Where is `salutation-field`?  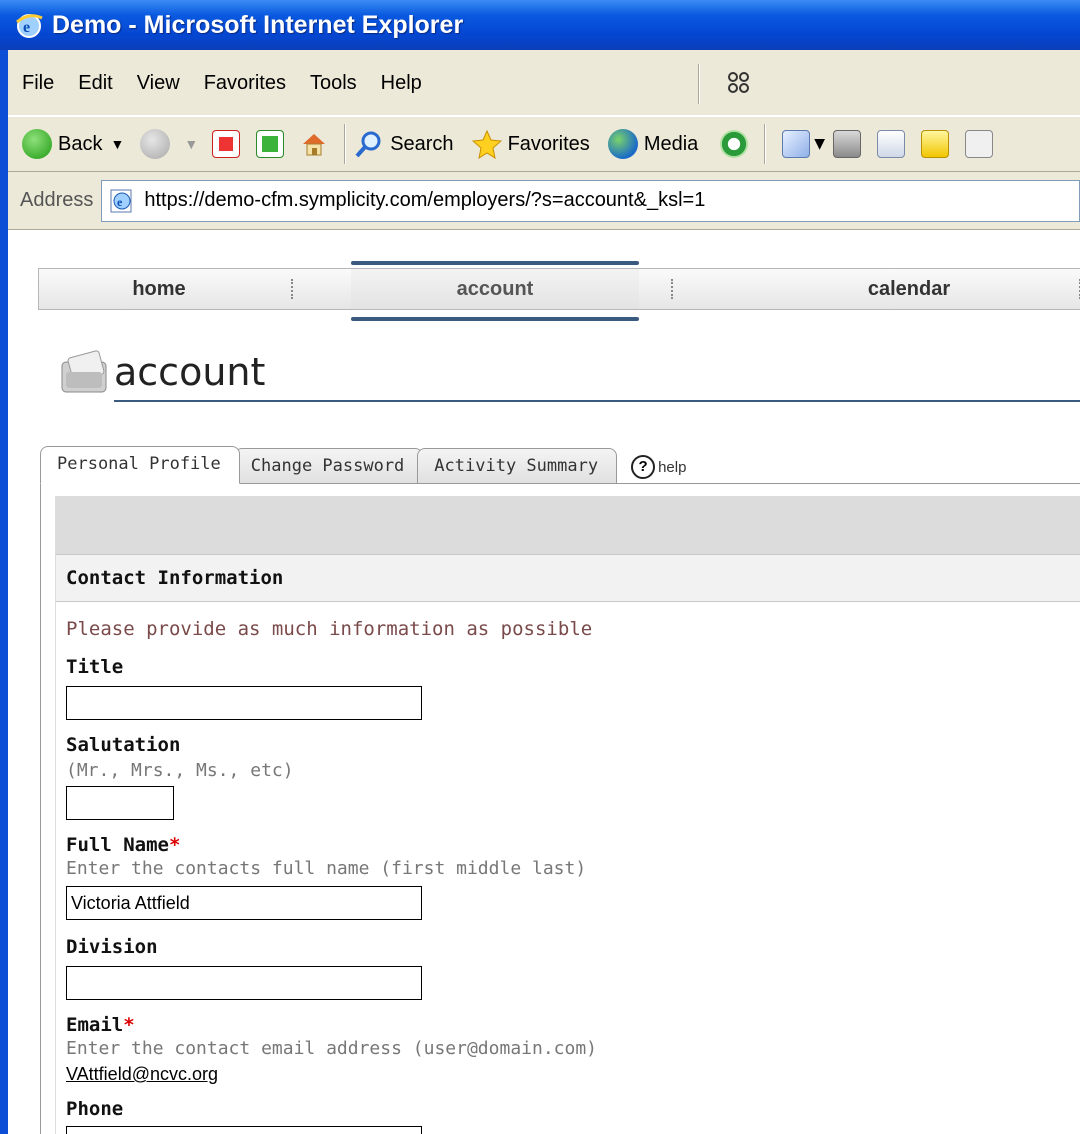 salutation-field is located at coordinates (120, 803).